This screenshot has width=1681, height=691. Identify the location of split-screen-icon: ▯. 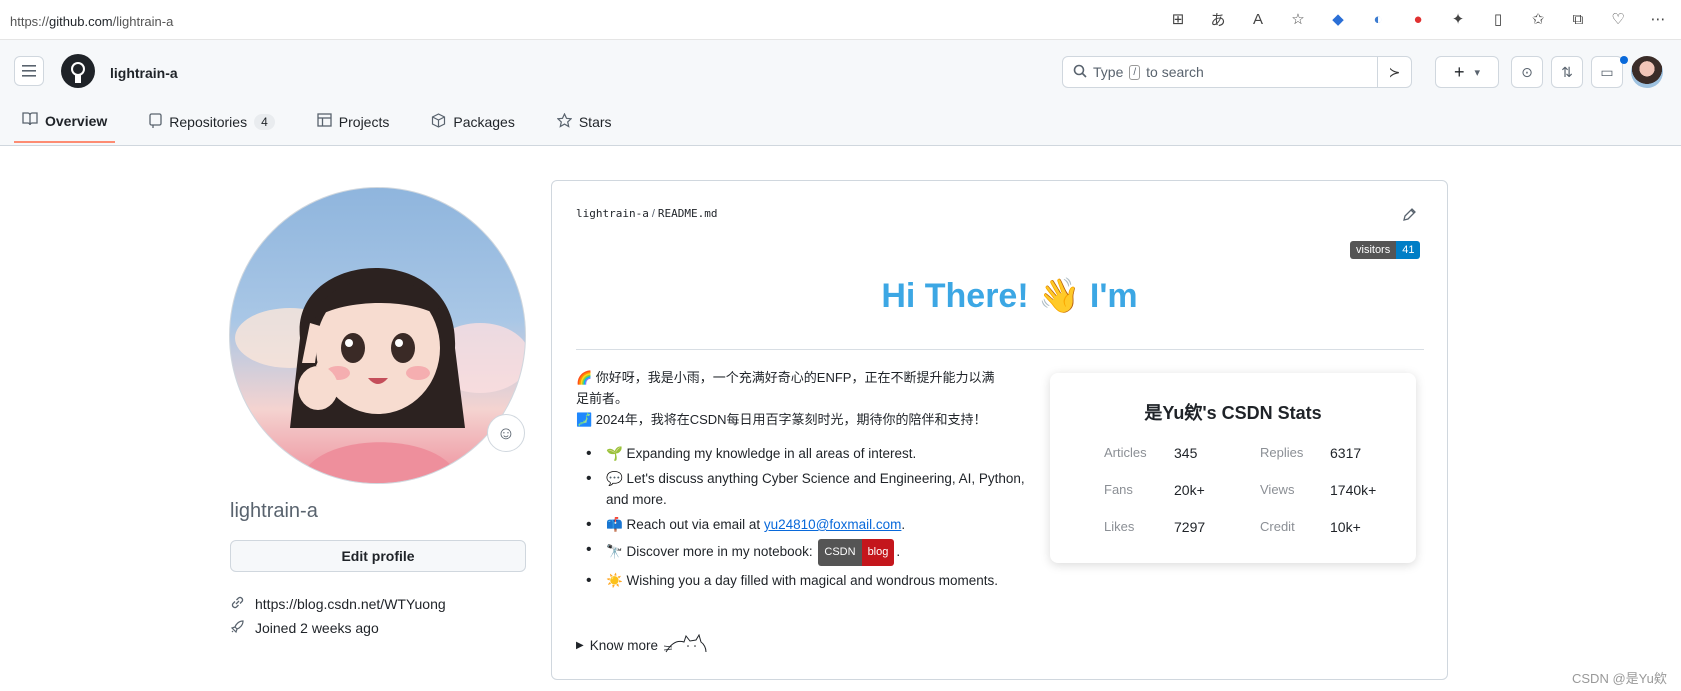
(1498, 19).